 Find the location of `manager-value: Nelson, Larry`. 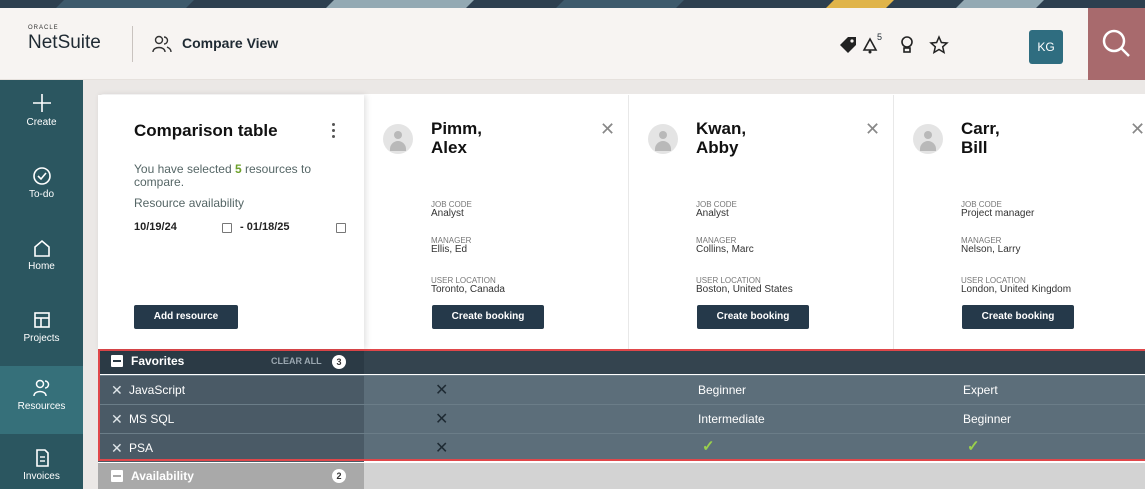

manager-value: Nelson, Larry is located at coordinates (991, 249).